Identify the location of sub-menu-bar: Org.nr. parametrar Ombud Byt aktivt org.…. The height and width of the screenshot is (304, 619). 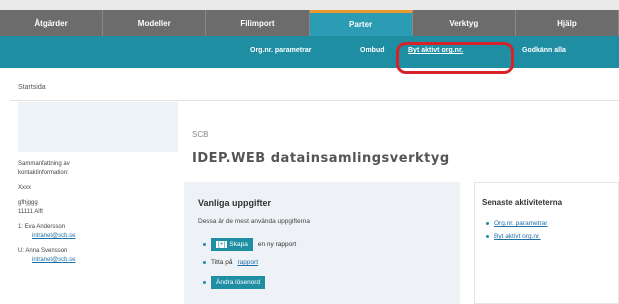
(309, 52).